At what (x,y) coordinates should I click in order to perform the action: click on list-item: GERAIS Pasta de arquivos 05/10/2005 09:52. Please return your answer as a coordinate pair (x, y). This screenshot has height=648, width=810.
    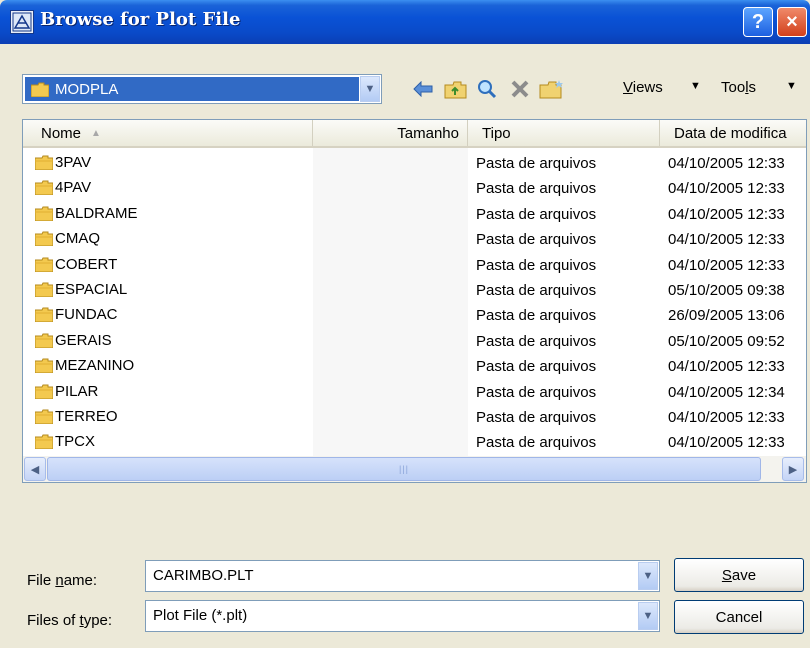
    Looking at the image, I should click on (414, 342).